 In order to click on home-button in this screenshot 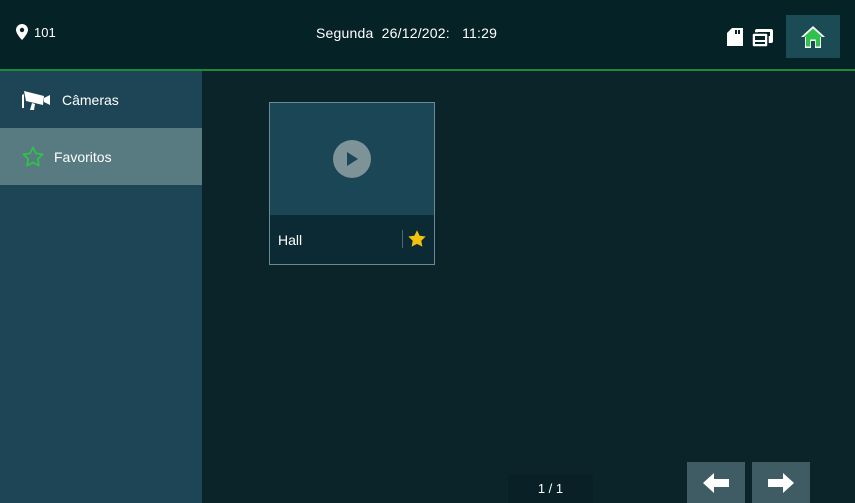, I will do `click(813, 36)`.